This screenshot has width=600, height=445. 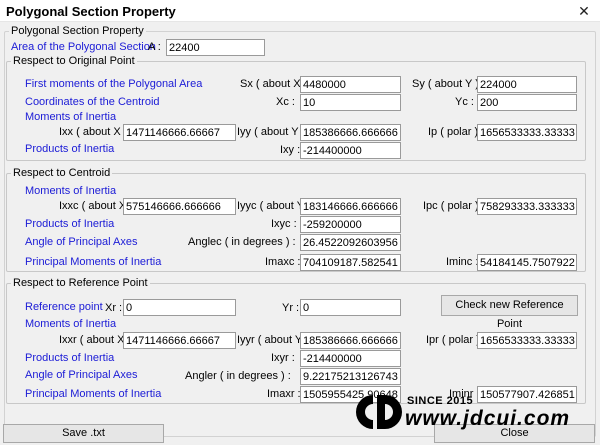 What do you see at coordinates (283, 358) in the screenshot?
I see `ixyr-label: Ixyr :` at bounding box center [283, 358].